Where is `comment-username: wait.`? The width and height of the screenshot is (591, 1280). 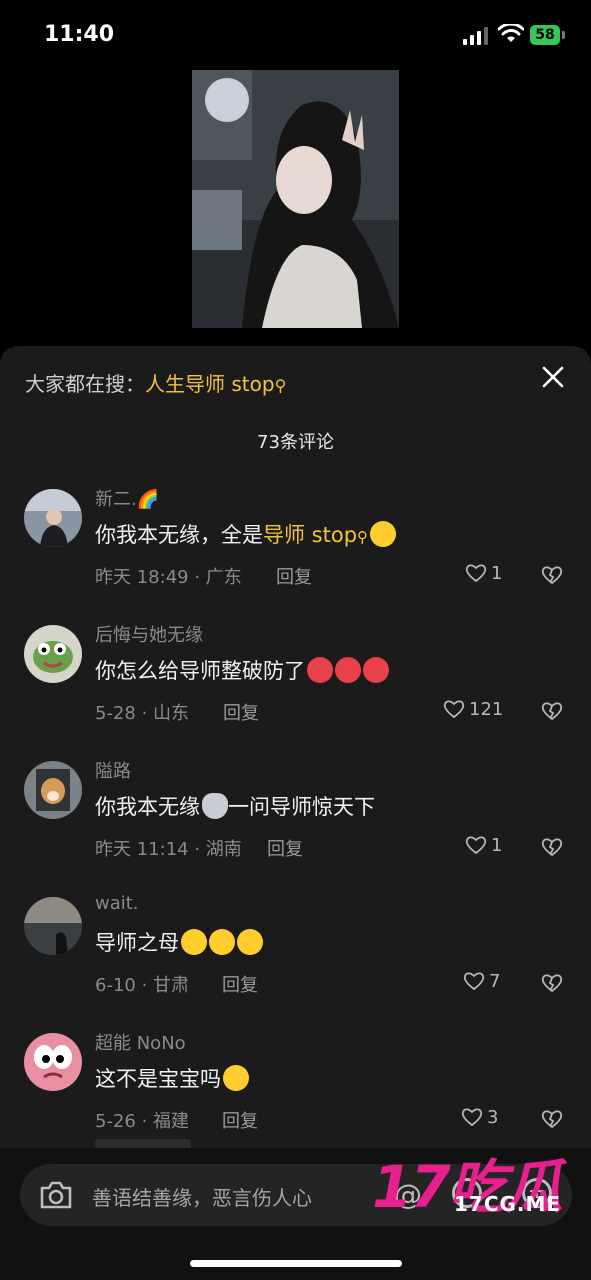 comment-username: wait. is located at coordinates (117, 903).